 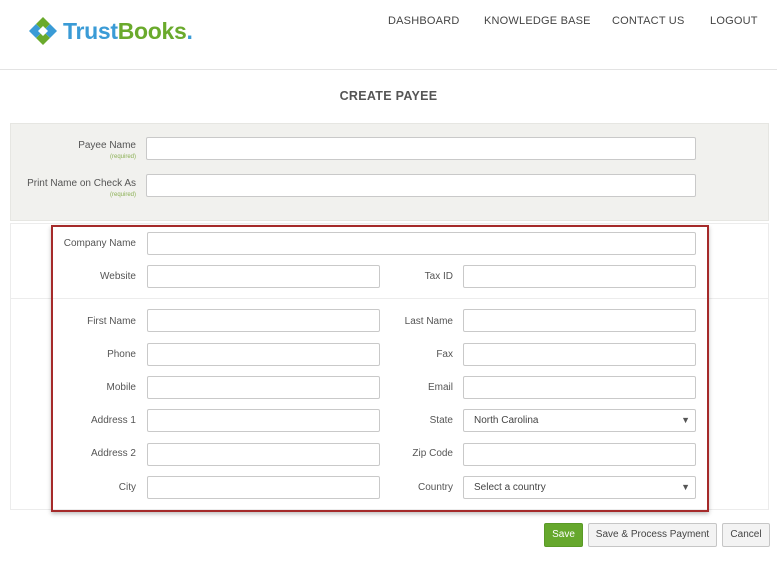 What do you see at coordinates (746, 535) in the screenshot?
I see `cancel-button: Cancel` at bounding box center [746, 535].